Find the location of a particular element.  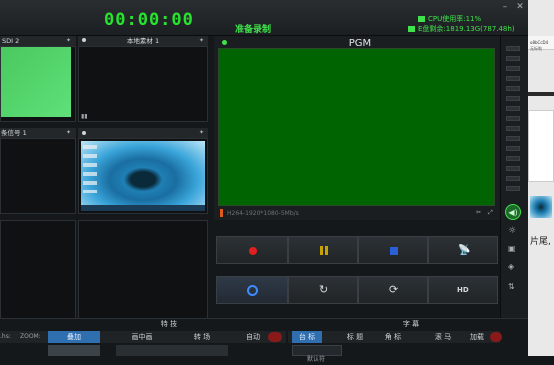

sync-button: ⟳ is located at coordinates (393, 290).